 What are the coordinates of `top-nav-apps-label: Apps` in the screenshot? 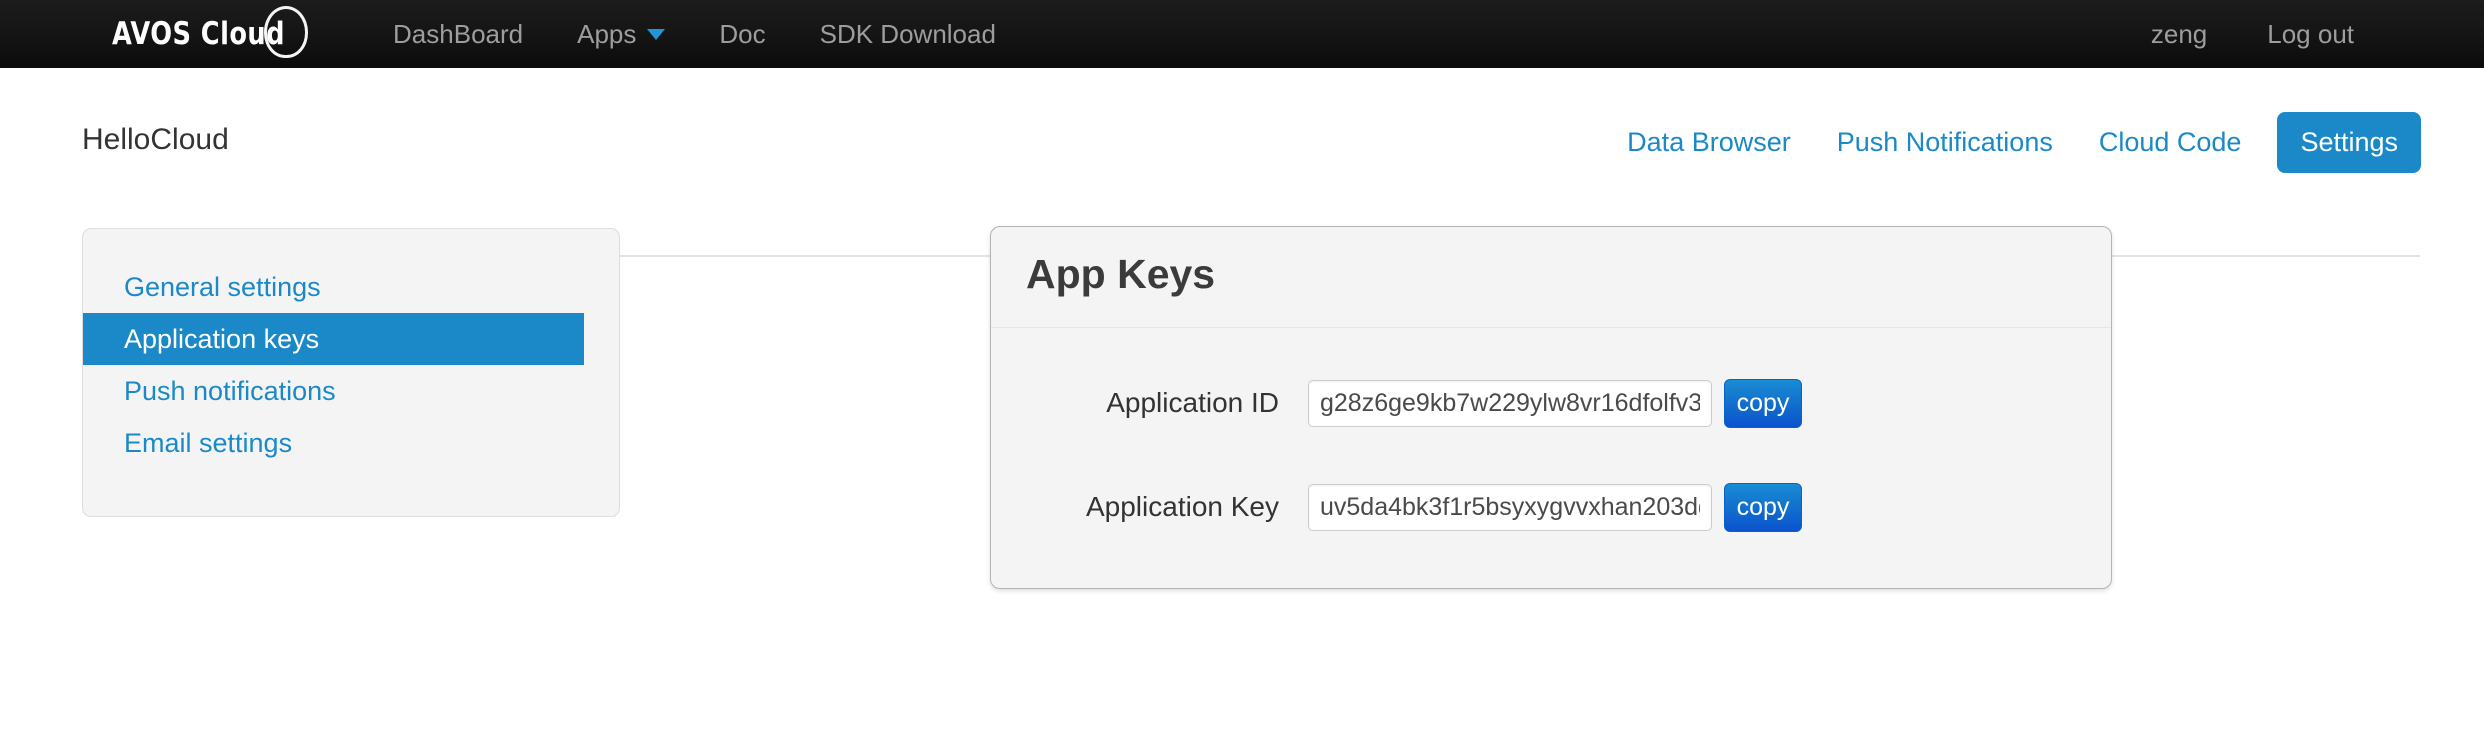 It's located at (607, 34).